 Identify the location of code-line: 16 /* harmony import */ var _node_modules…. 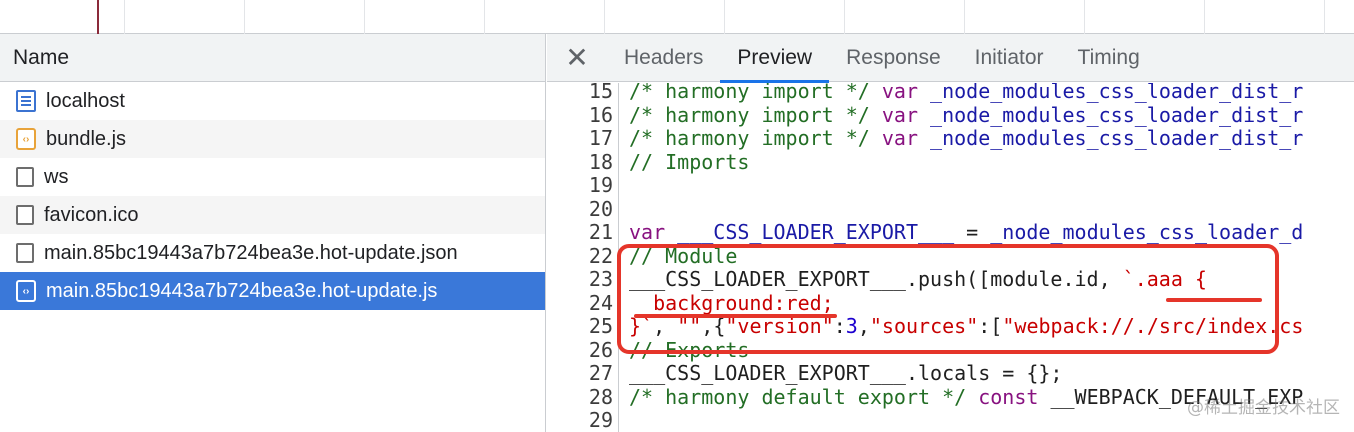
(950, 115).